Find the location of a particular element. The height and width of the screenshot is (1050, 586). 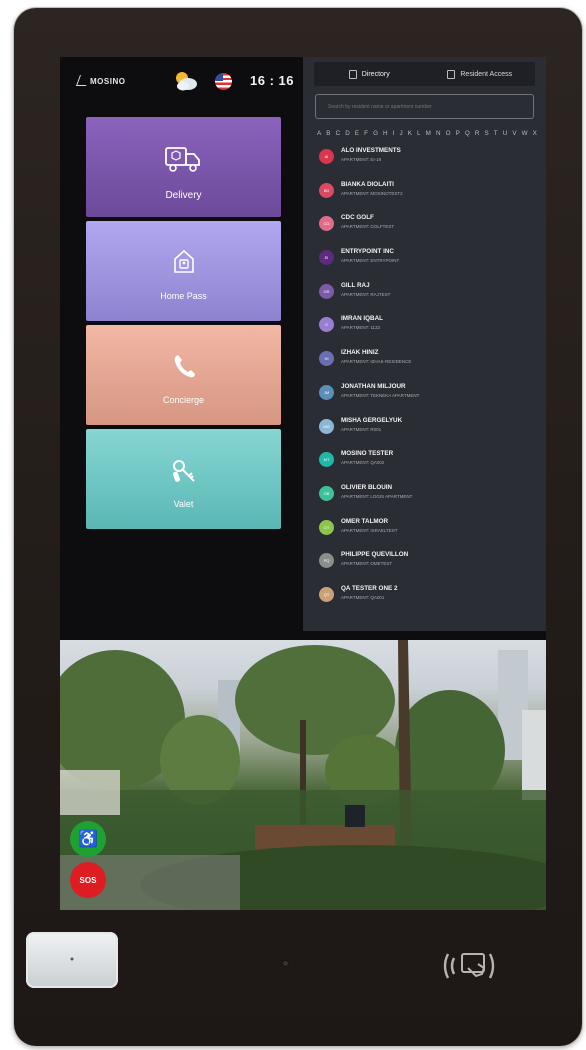

resident-avatar: CG is located at coordinates (326, 224).